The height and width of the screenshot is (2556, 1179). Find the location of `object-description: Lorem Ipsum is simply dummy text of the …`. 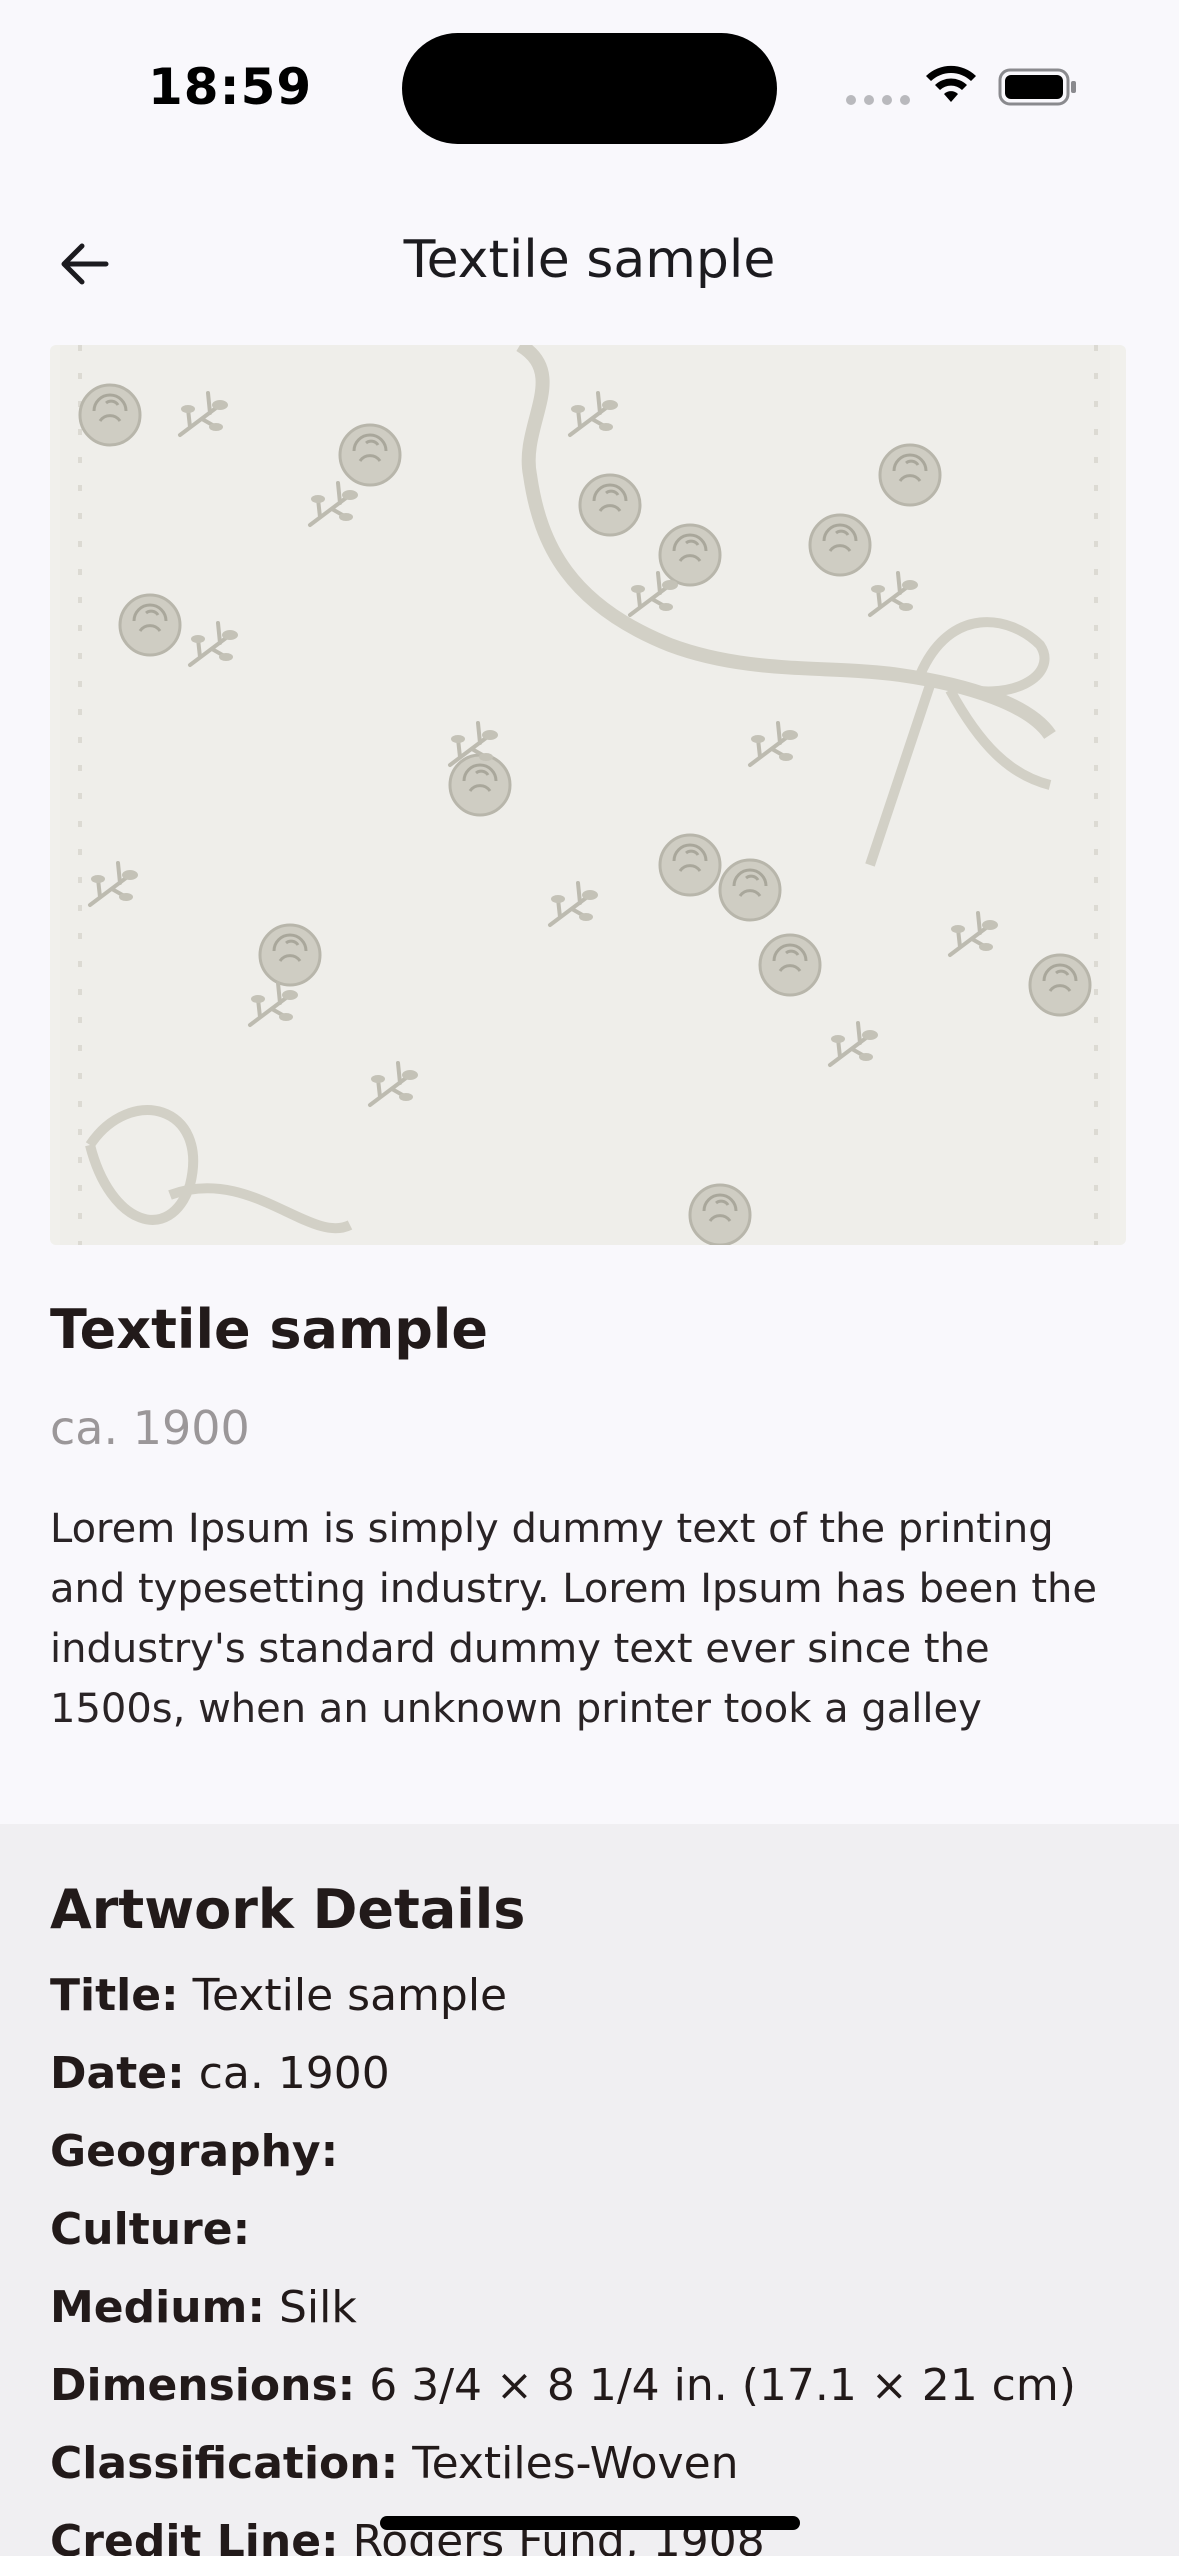

object-description: Lorem Ipsum is simply dummy text of the … is located at coordinates (573, 1619).